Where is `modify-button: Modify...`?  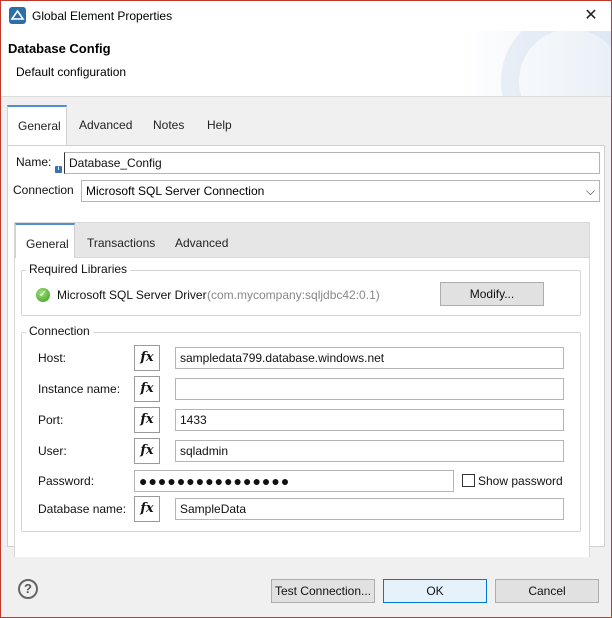 modify-button: Modify... is located at coordinates (492, 294).